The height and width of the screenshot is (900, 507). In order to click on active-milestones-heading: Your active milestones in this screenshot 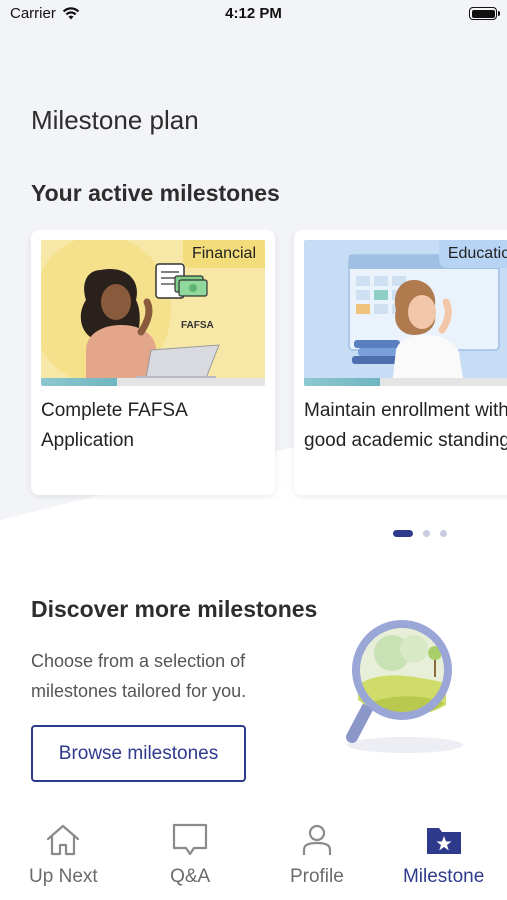, I will do `click(155, 193)`.